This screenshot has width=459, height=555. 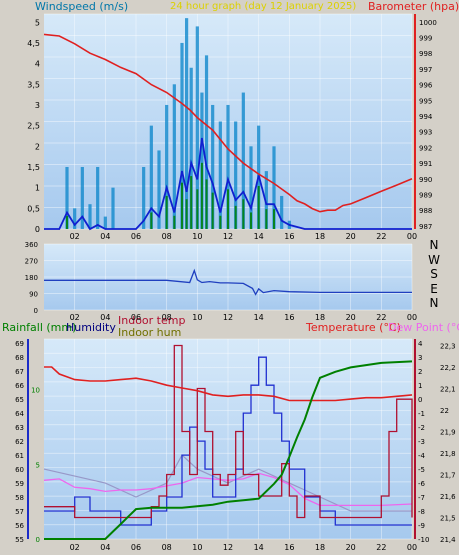 I want to click on wind-x-tick-label: 12, so click(x=228, y=236).